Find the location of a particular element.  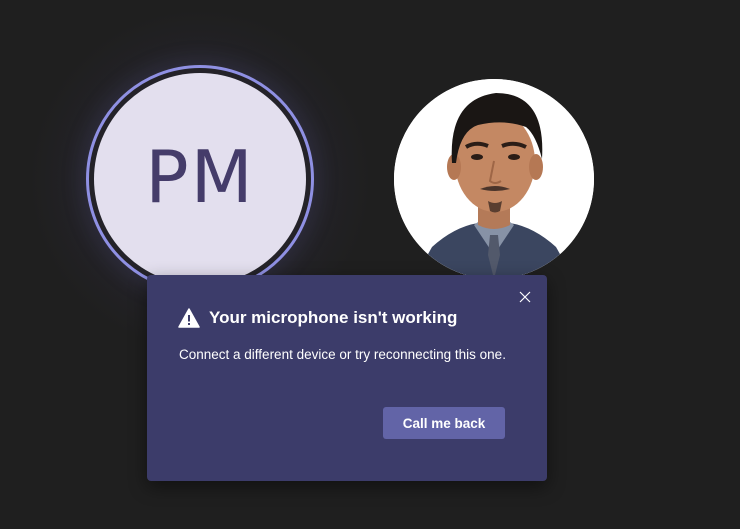

avatar-initials: PM is located at coordinates (200, 177).